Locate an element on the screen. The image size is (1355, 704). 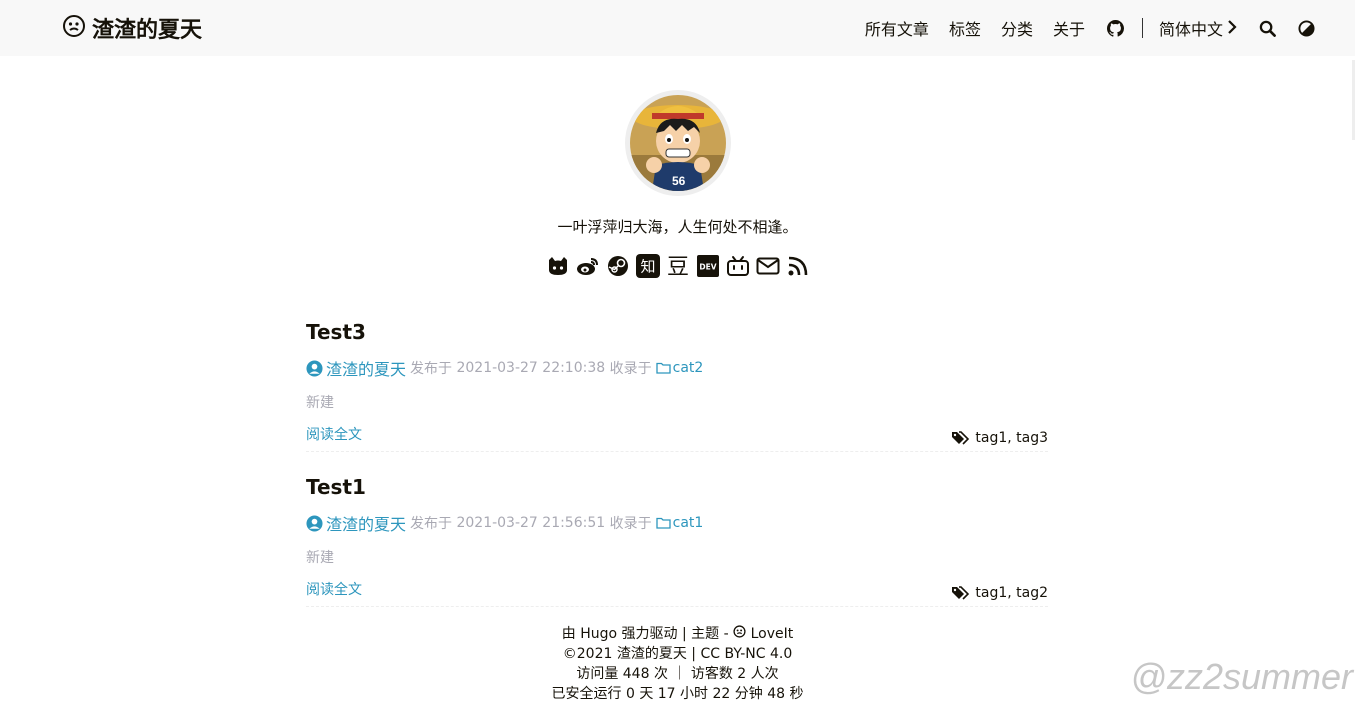
theme-link: LoveIt is located at coordinates (763, 633).